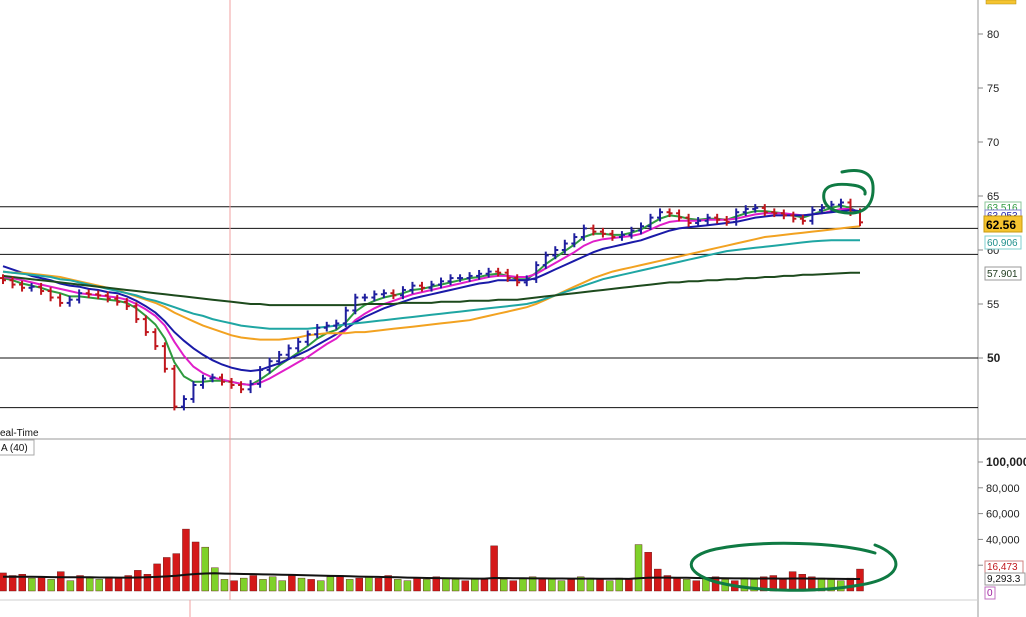  I want to click on svg-text: 0, so click(990, 593).